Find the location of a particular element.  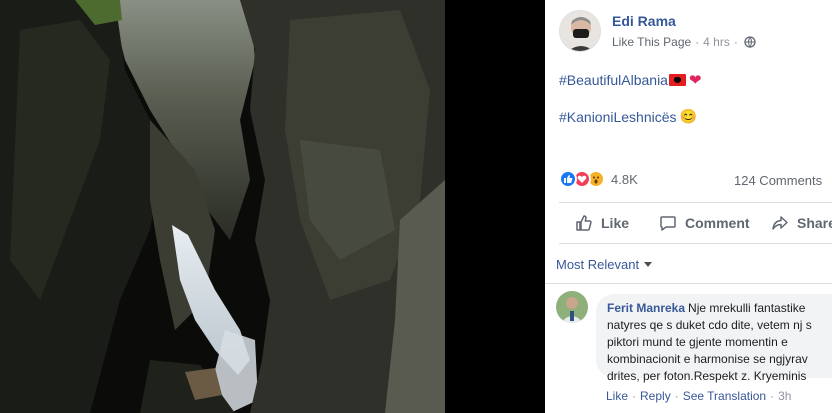

like-button: Like is located at coordinates (602, 223).